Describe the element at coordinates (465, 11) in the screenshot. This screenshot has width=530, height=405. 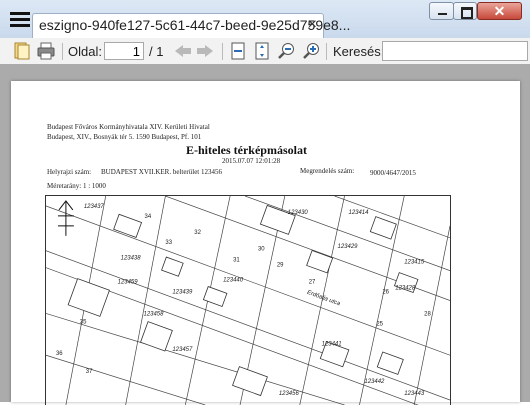
I see `maximize-button` at that location.